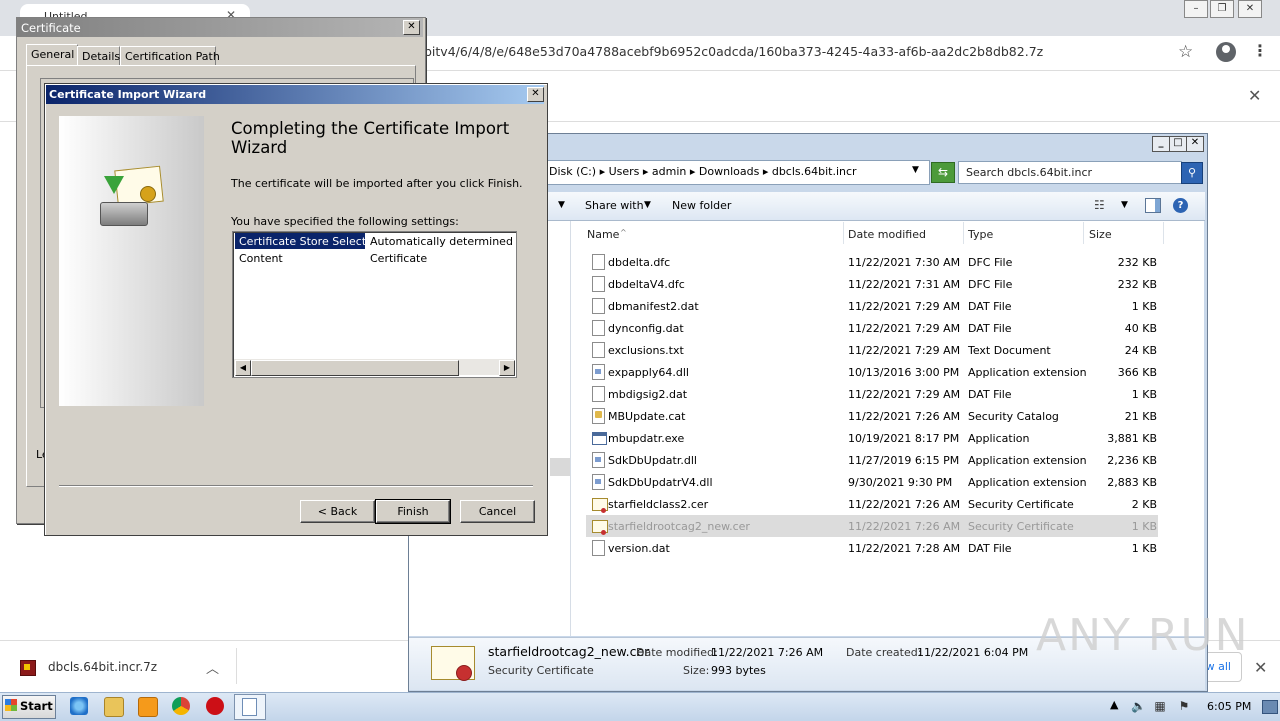  Describe the element at coordinates (337, 511) in the screenshot. I see `back-button: < Back` at that location.